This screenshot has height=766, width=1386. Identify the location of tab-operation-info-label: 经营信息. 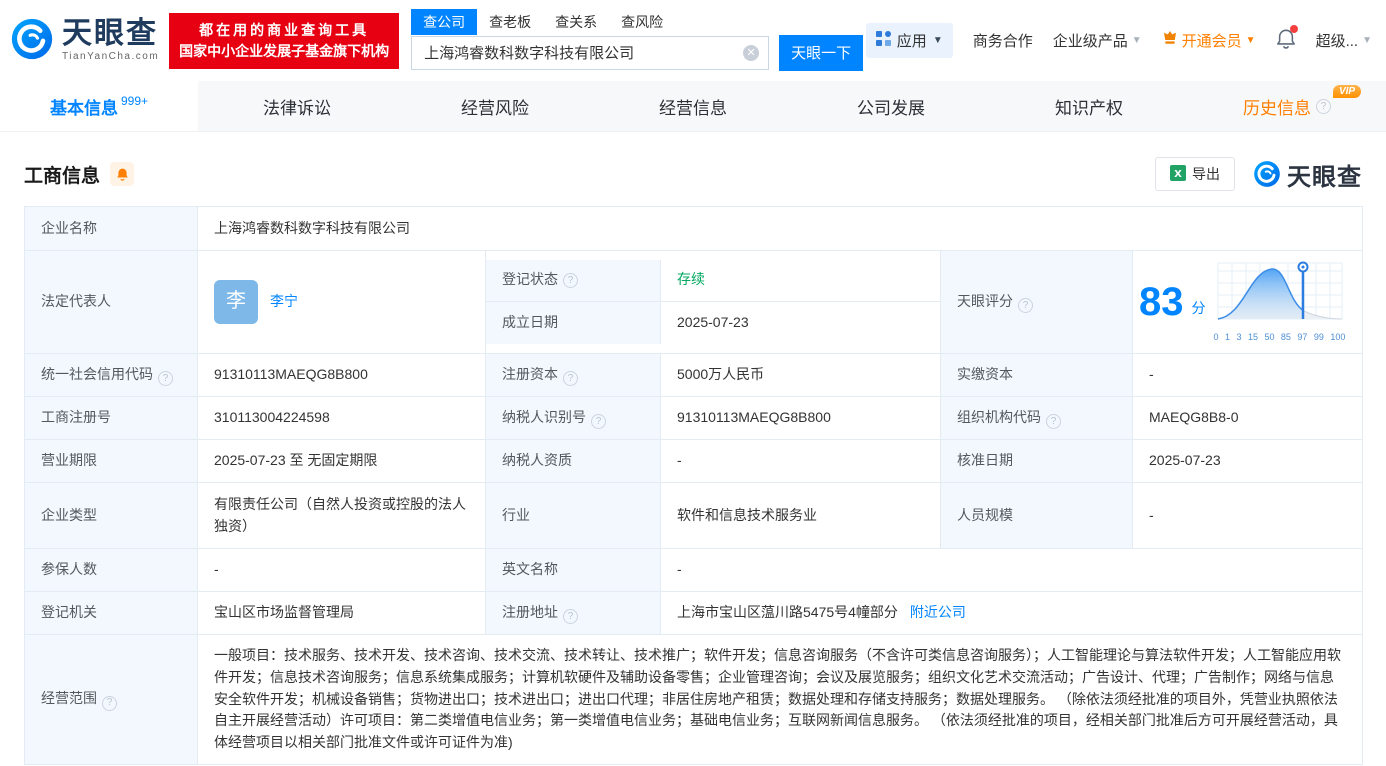
(693, 108).